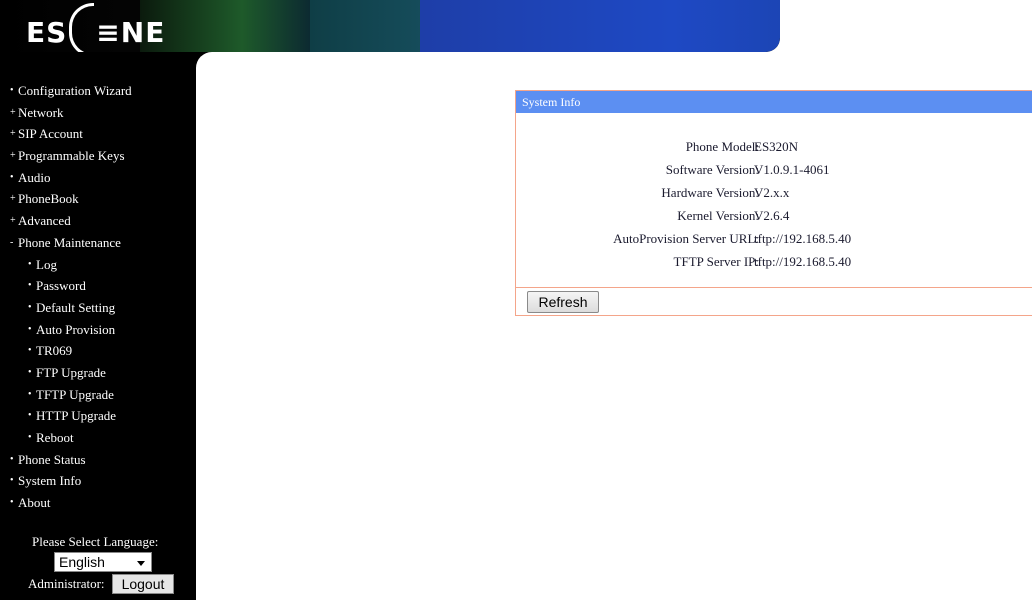 The image size is (1032, 600). I want to click on sidebar-item-label: Advanced, so click(44, 221).